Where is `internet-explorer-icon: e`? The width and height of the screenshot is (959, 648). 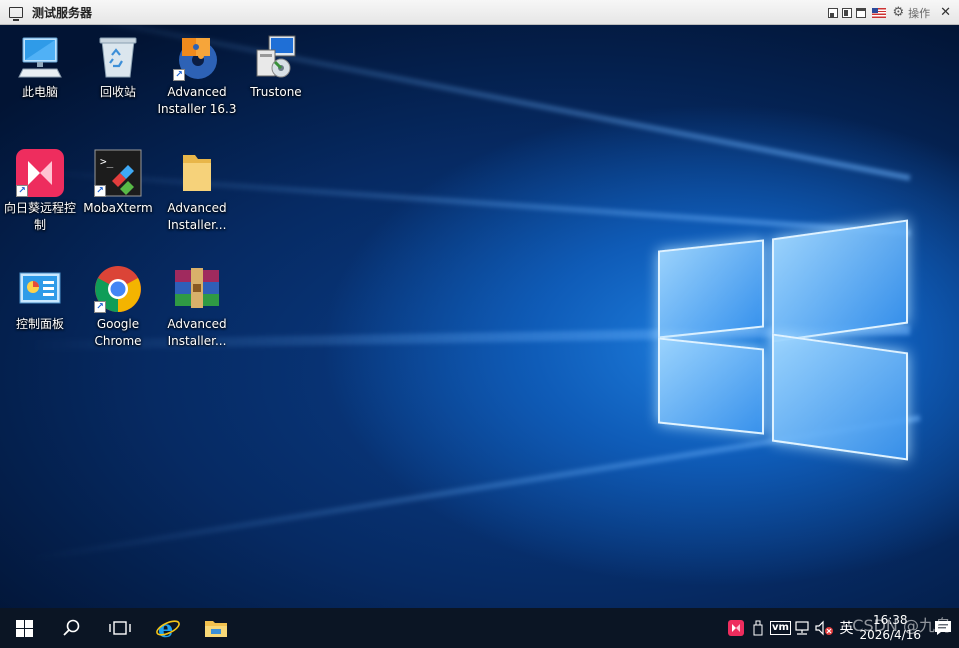
internet-explorer-icon: e is located at coordinates (168, 628).